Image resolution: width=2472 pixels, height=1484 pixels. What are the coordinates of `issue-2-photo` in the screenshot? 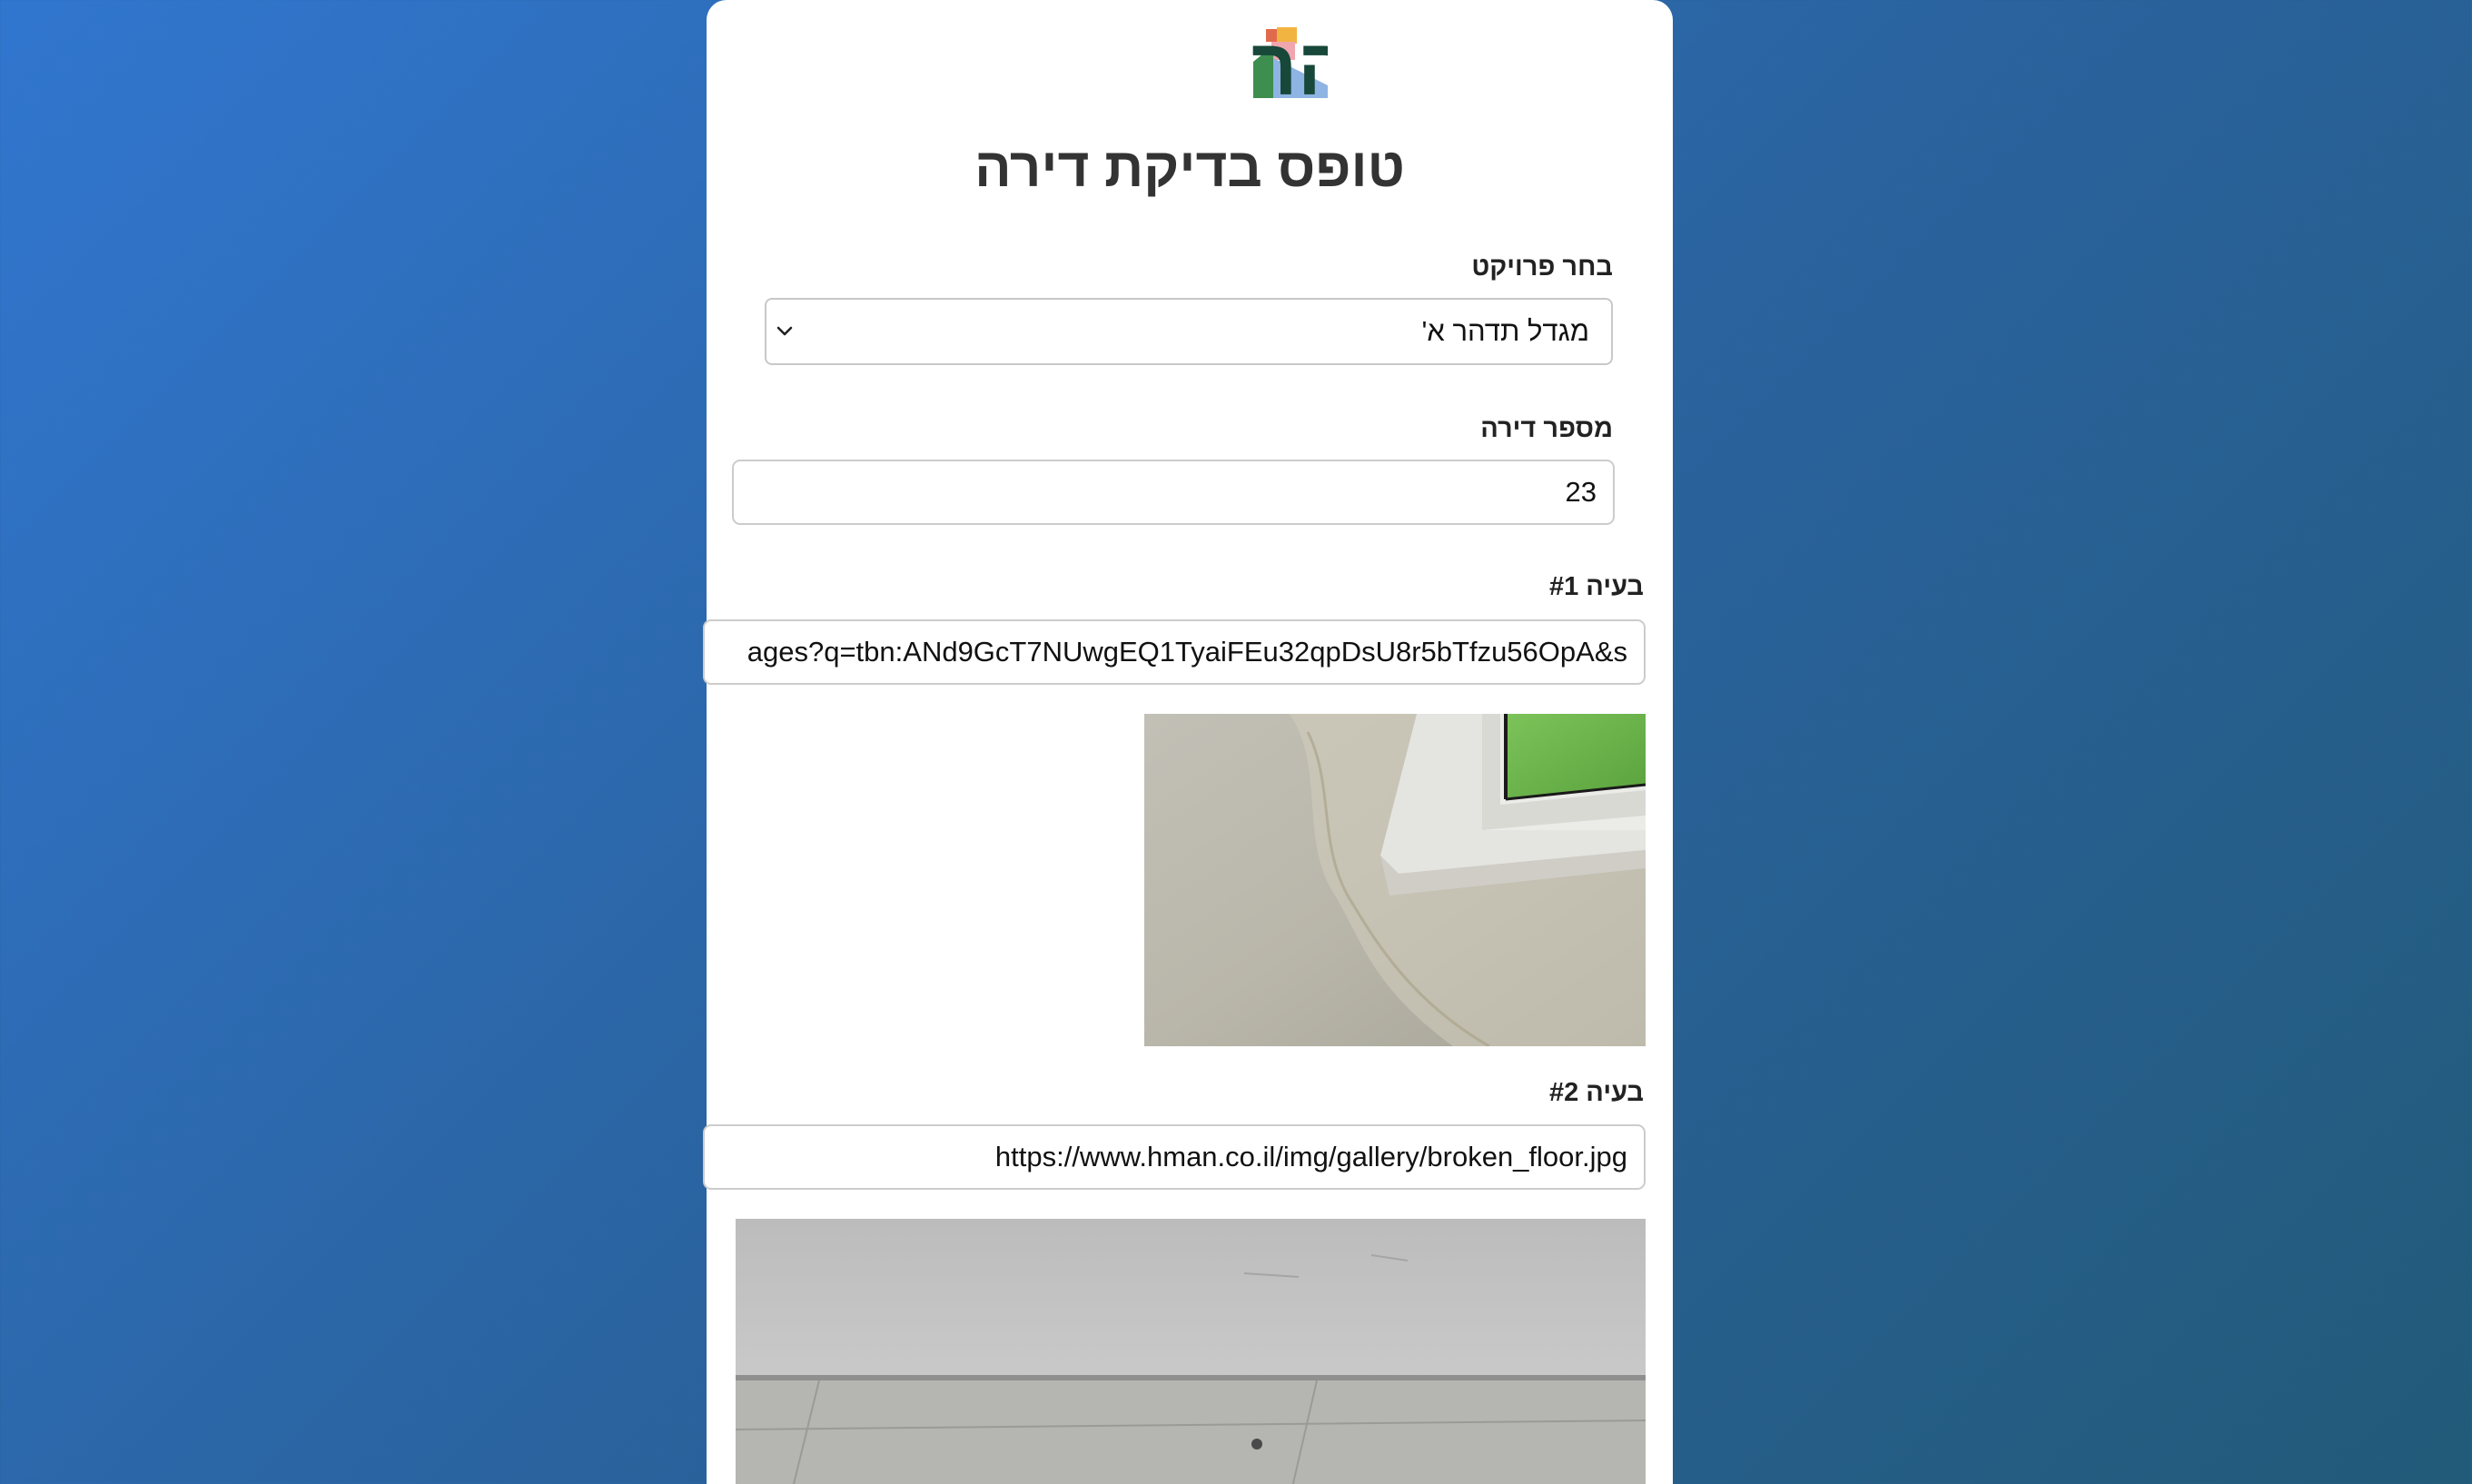 It's located at (1191, 1351).